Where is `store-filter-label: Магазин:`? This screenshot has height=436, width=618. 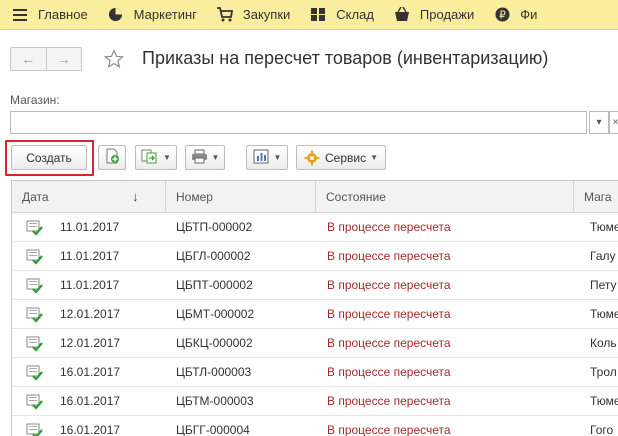 store-filter-label: Магазин: is located at coordinates (35, 100).